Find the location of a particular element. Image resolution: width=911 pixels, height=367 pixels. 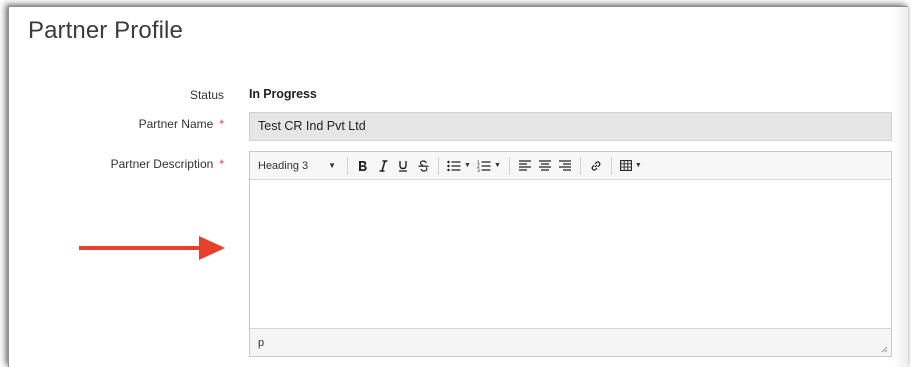

editor-toolbar: Heading 3 ▼ ▼ 123 ▼ ▼ is located at coordinates (570, 166).